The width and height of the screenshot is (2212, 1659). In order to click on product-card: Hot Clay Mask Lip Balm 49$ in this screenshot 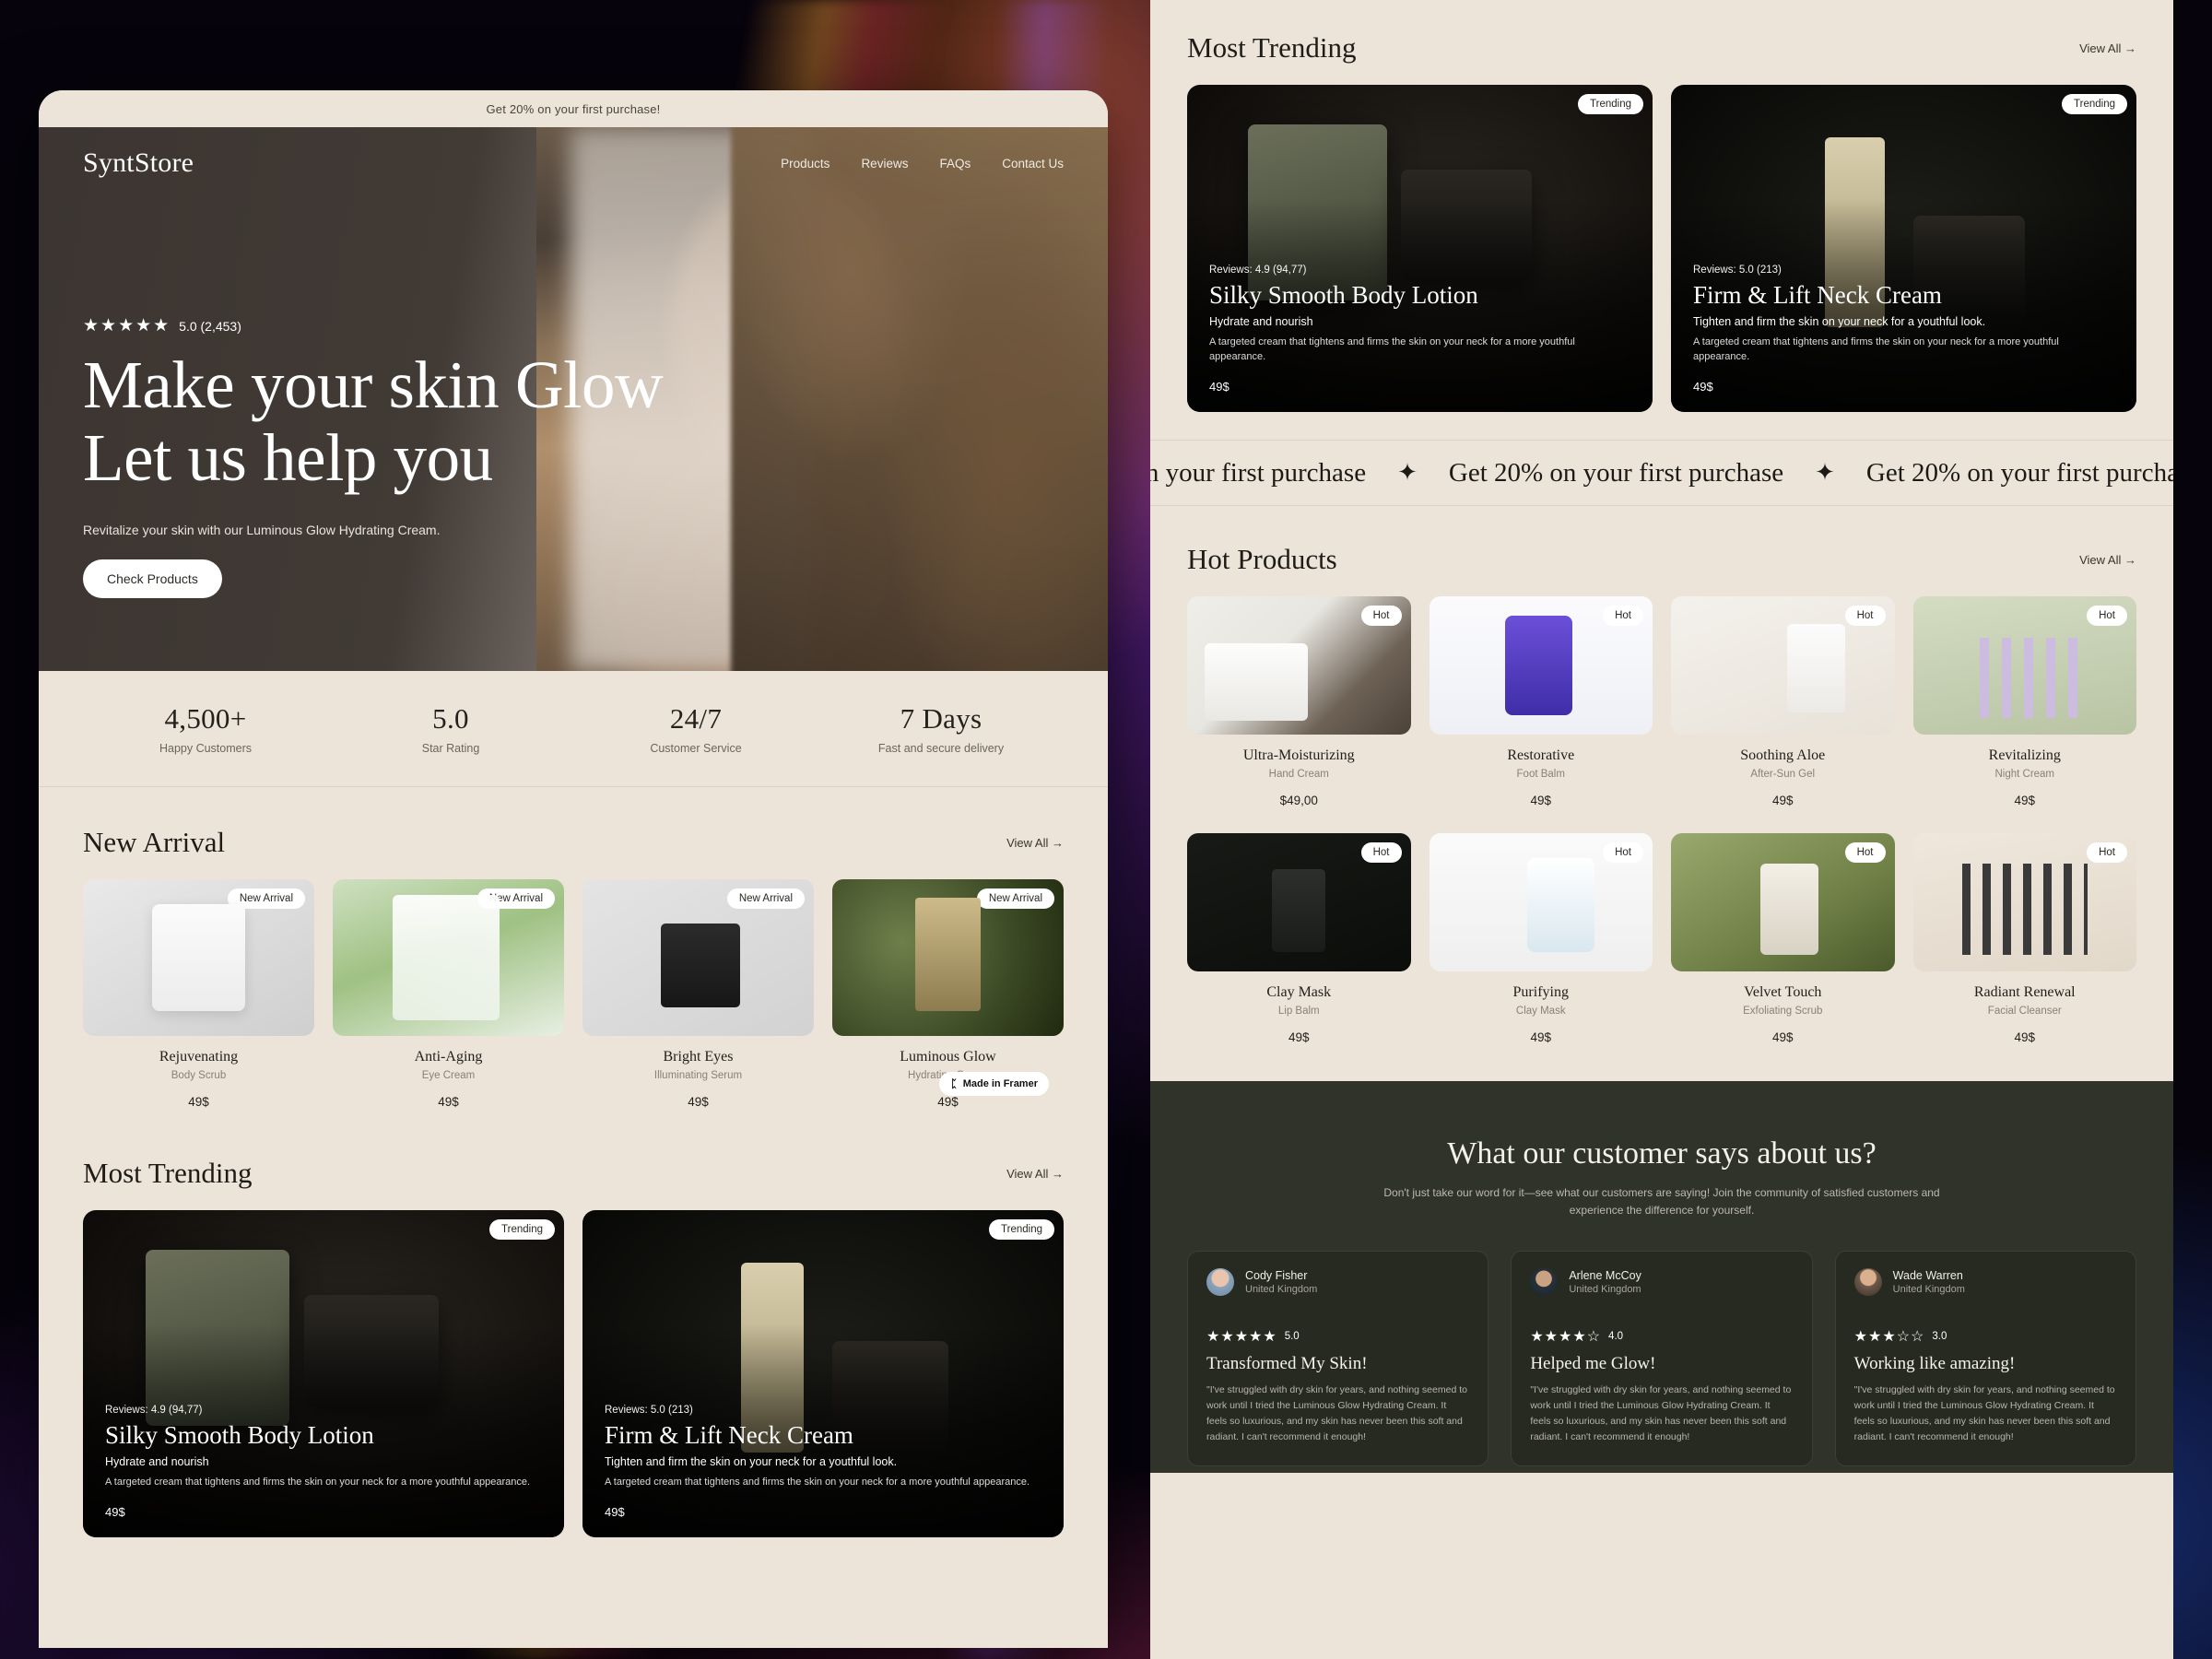, I will do `click(1299, 938)`.